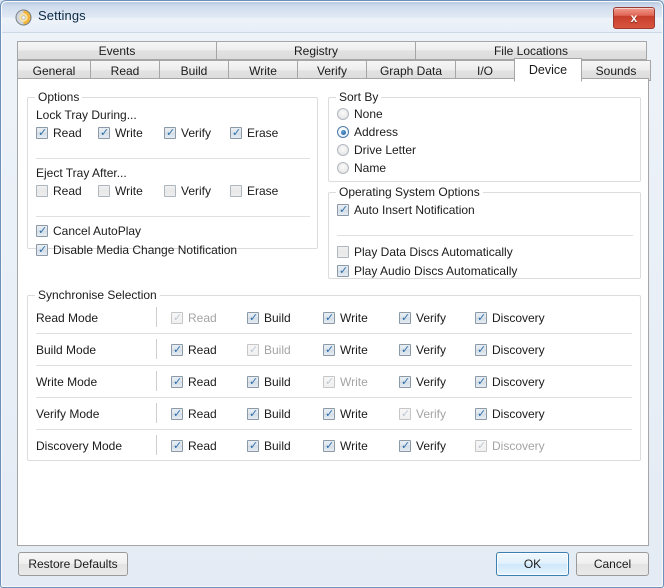 The width and height of the screenshot is (664, 588). Describe the element at coordinates (376, 150) in the screenshot. I see `sort-by-radio-drive-letter: Drive Letter` at that location.